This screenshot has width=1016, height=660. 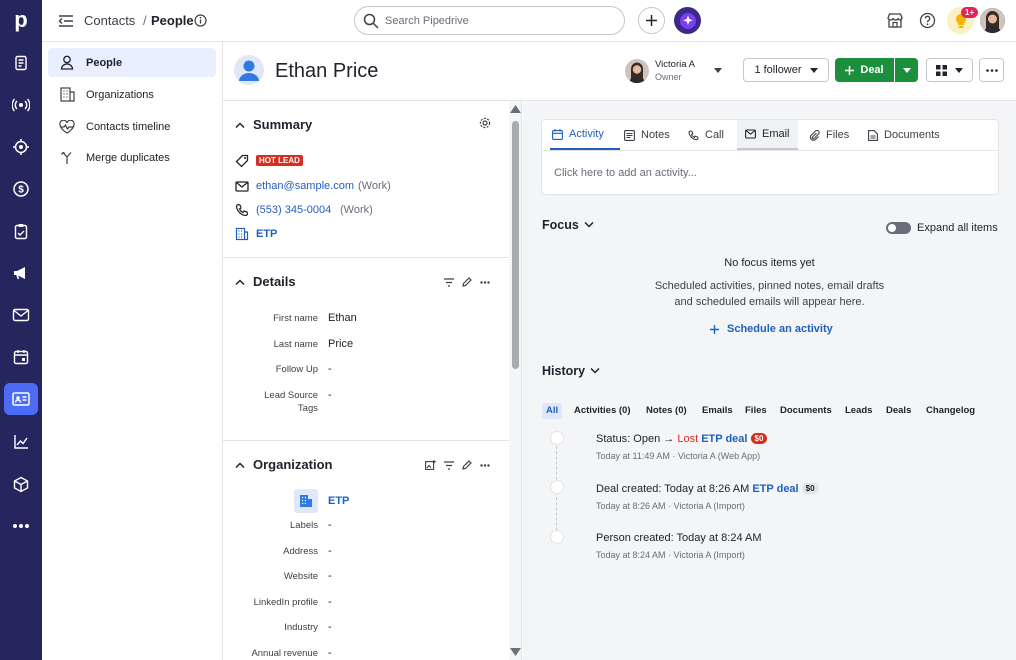 What do you see at coordinates (927, 20) in the screenshot?
I see `help-icon` at bounding box center [927, 20].